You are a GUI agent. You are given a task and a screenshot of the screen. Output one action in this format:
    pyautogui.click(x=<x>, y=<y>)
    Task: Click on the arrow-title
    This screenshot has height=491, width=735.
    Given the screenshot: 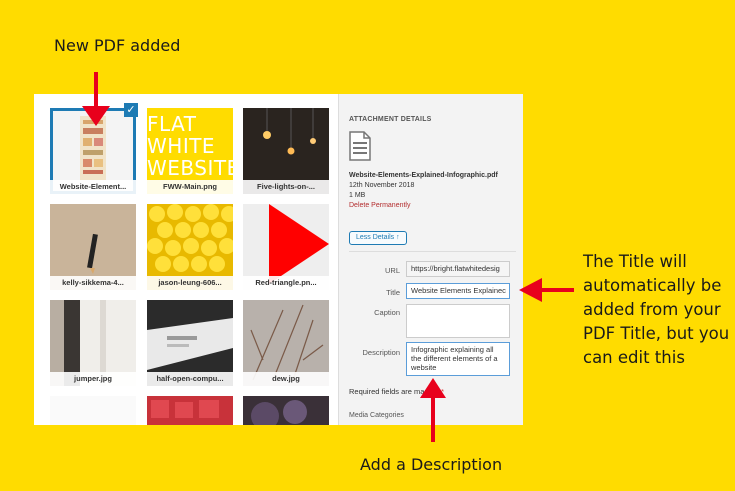 What is the action you would take?
    pyautogui.click(x=546, y=290)
    